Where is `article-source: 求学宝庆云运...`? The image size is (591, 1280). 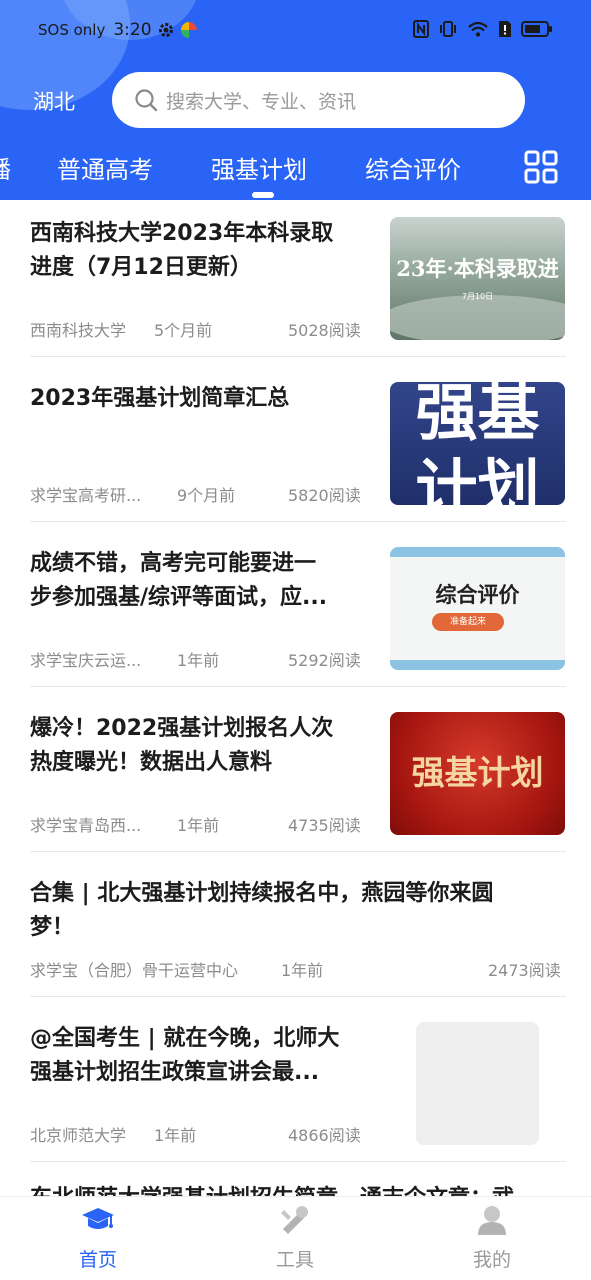 article-source: 求学宝庆云运... is located at coordinates (86, 660).